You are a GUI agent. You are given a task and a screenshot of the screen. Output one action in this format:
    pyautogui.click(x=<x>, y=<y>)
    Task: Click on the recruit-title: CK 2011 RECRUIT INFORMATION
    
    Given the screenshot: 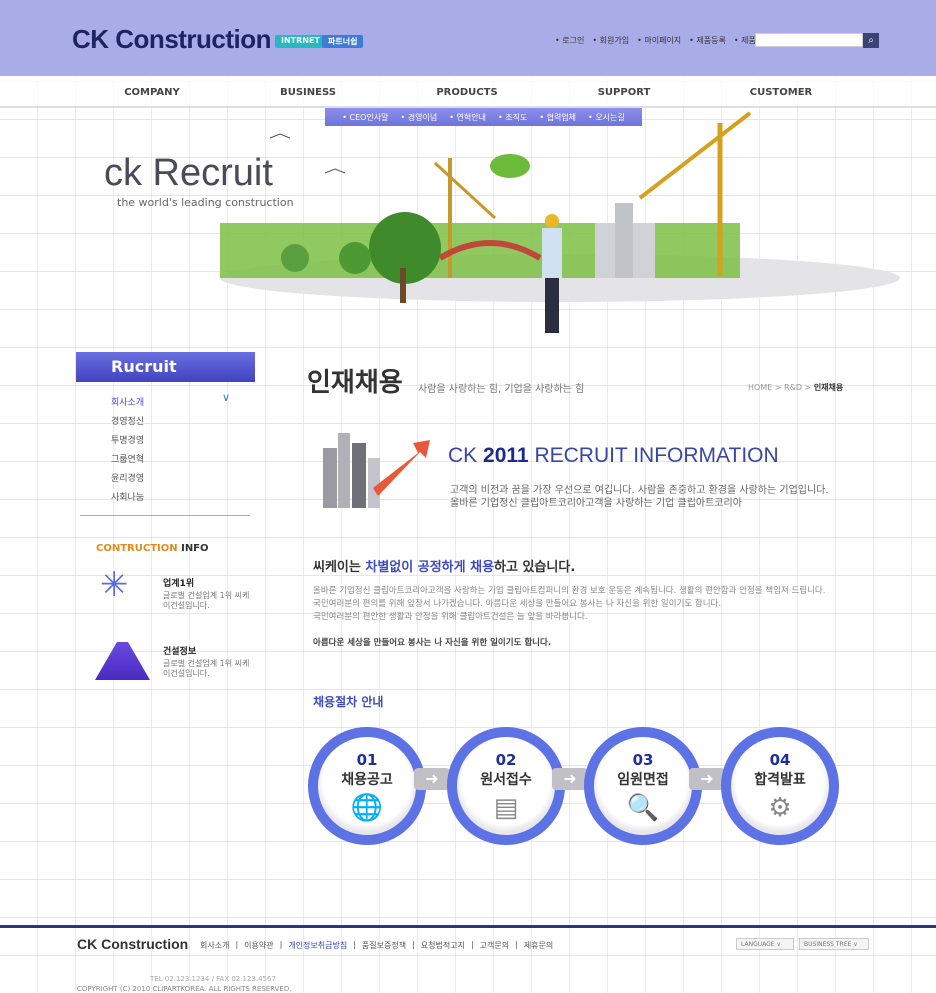 What is the action you would take?
    pyautogui.click(x=613, y=456)
    